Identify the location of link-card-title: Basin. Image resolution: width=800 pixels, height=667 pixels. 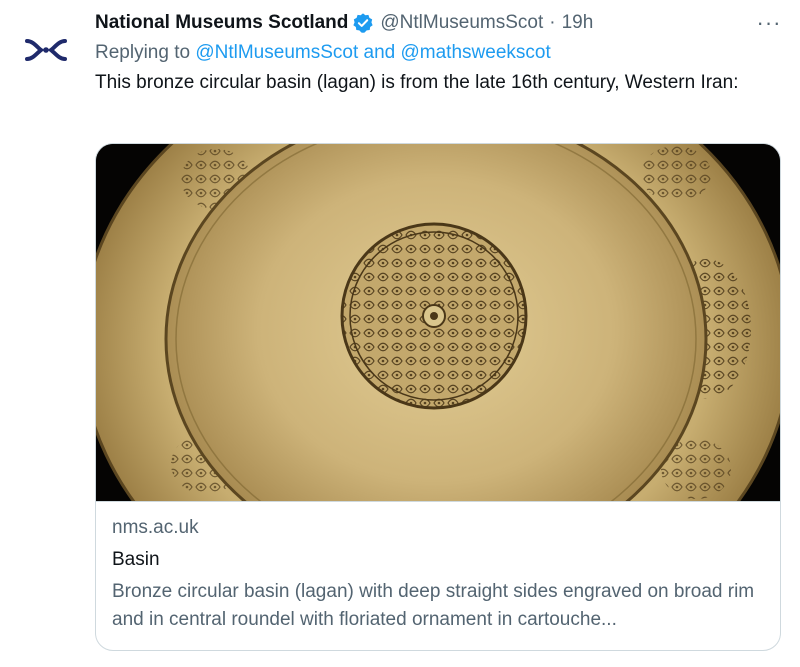
(136, 559).